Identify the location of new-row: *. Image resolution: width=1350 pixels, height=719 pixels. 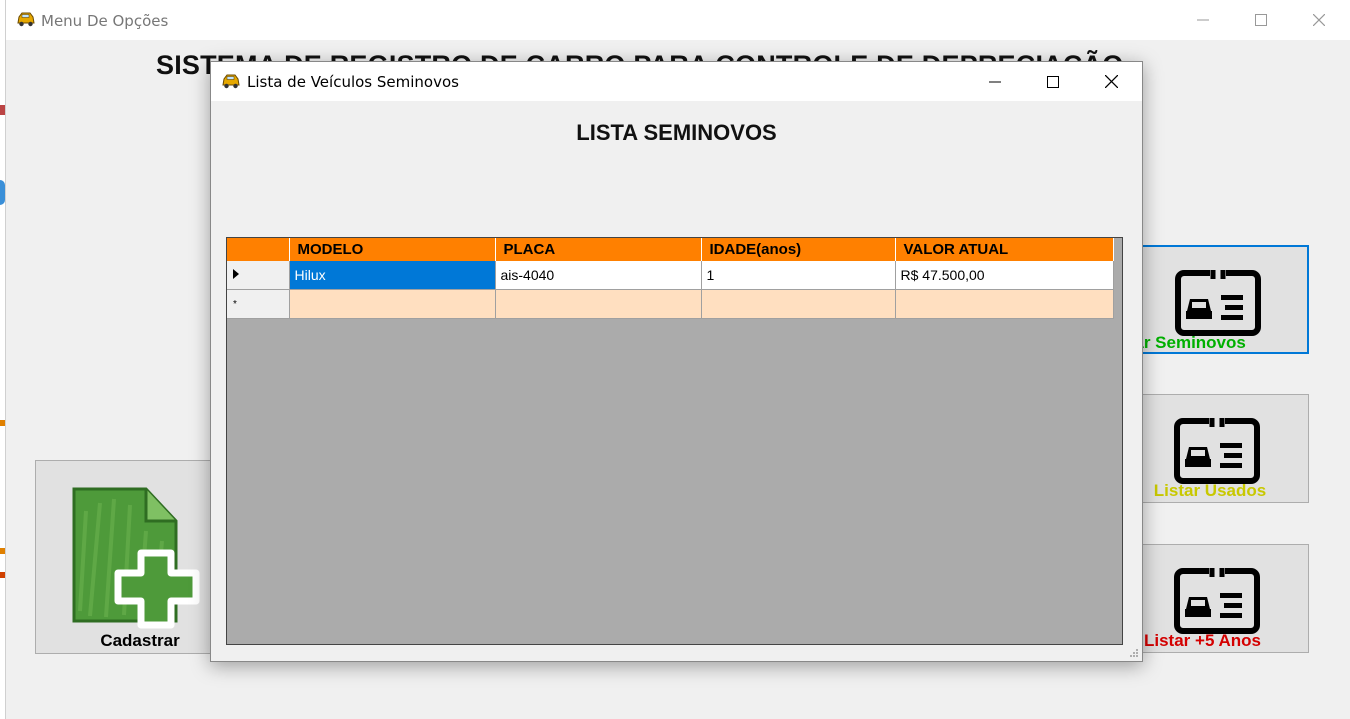
(670, 304).